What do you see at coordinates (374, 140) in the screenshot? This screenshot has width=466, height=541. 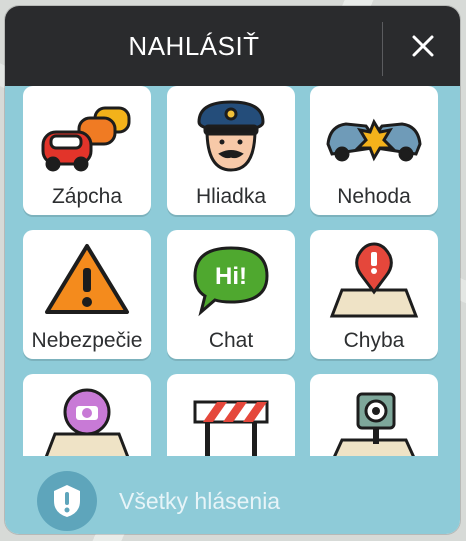 I see `accident-icon` at bounding box center [374, 140].